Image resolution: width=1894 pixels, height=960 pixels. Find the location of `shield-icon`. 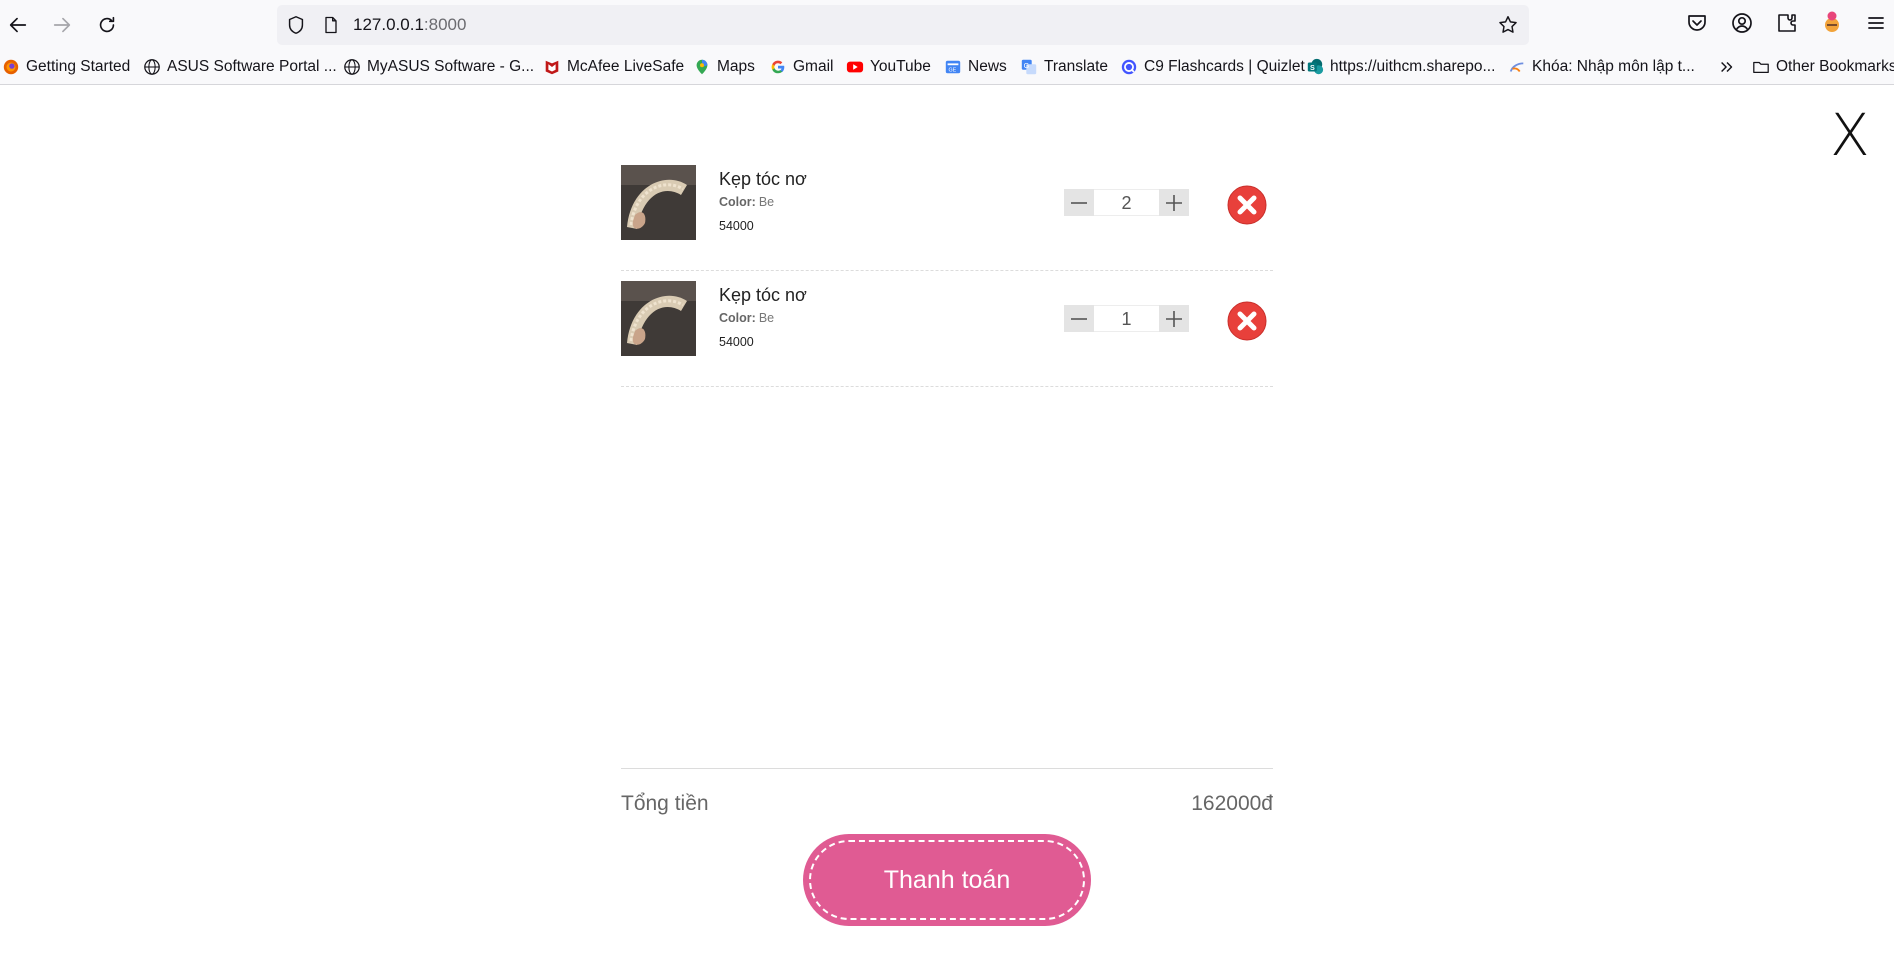

shield-icon is located at coordinates (296, 25).